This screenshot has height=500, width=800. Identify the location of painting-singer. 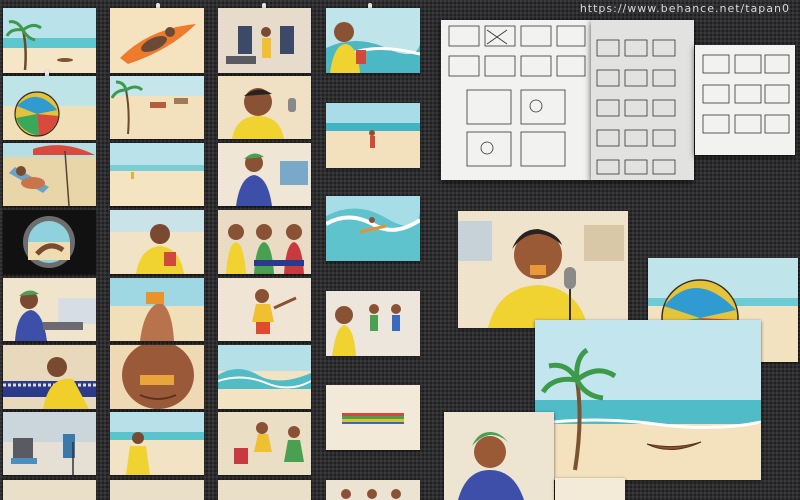
(543, 269).